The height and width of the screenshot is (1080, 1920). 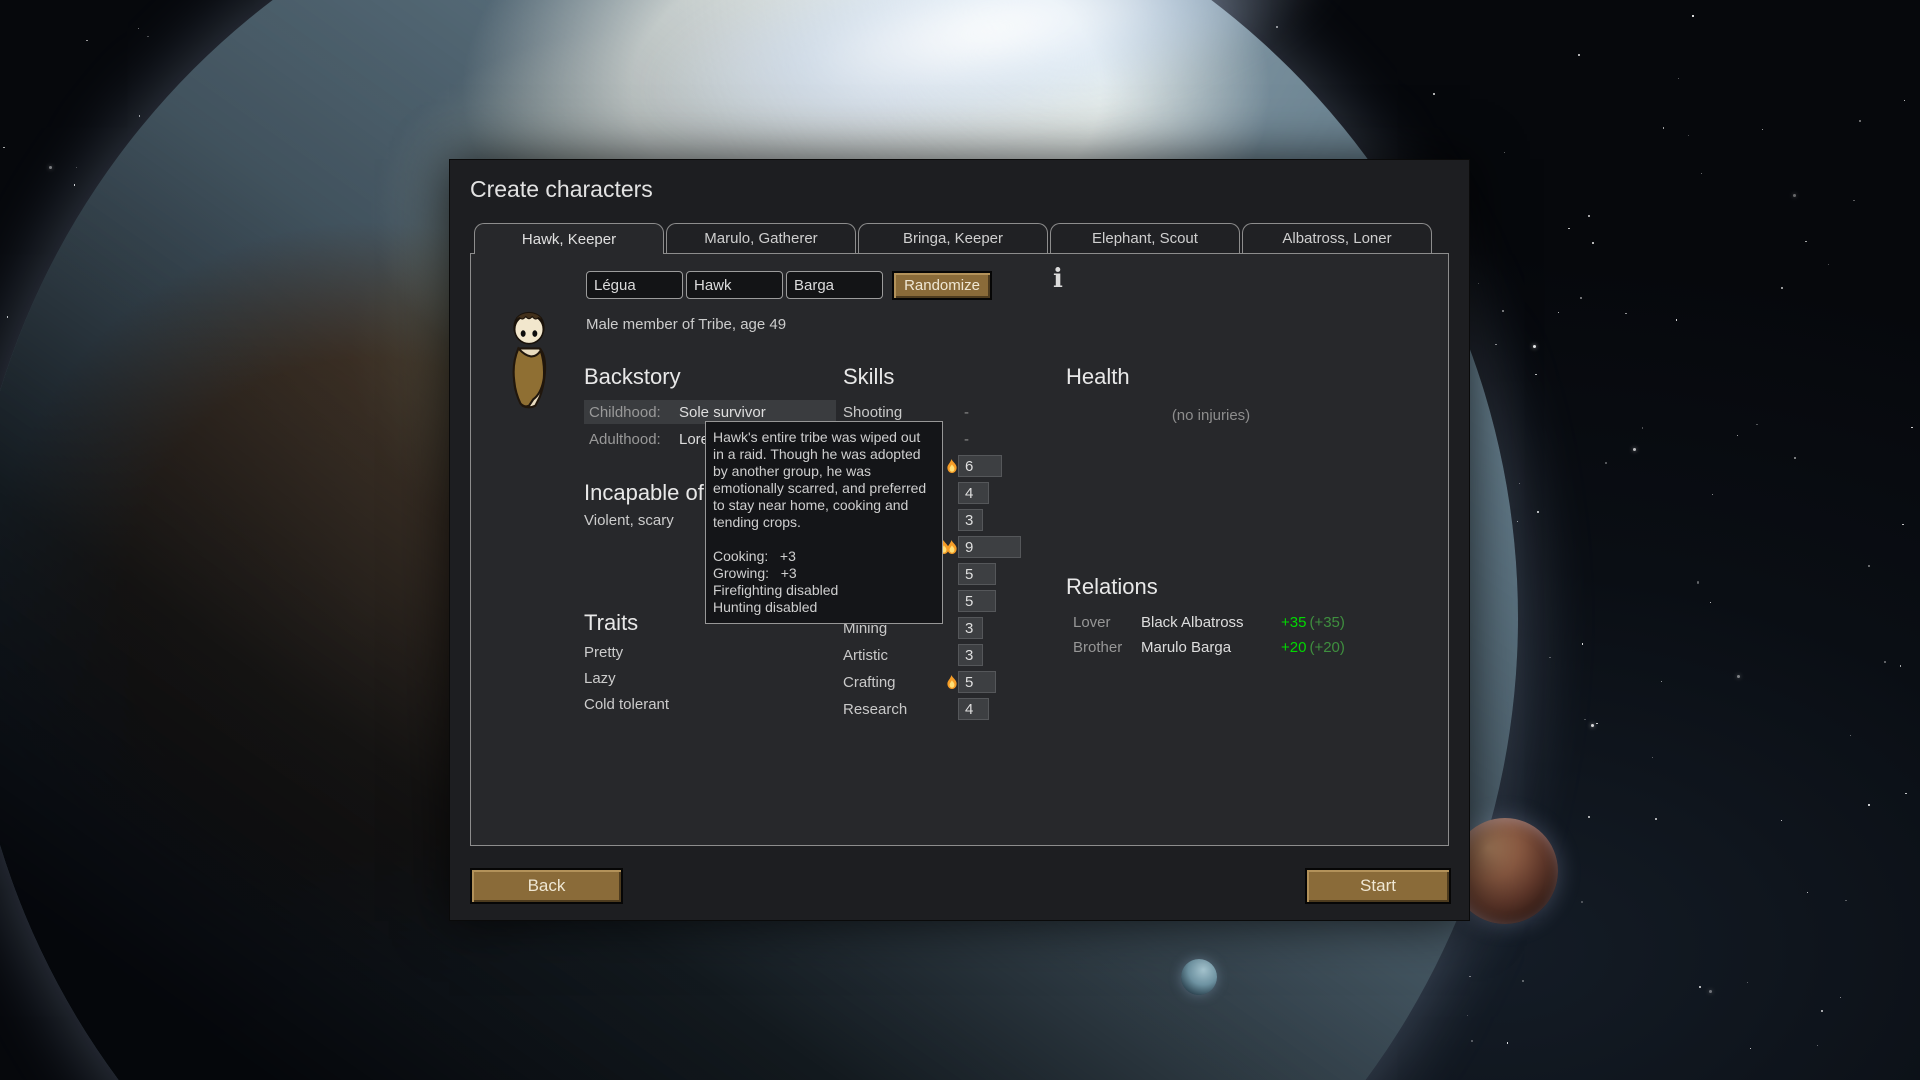 What do you see at coordinates (1186, 647) in the screenshot?
I see `relation-name: Marulo Barga` at bounding box center [1186, 647].